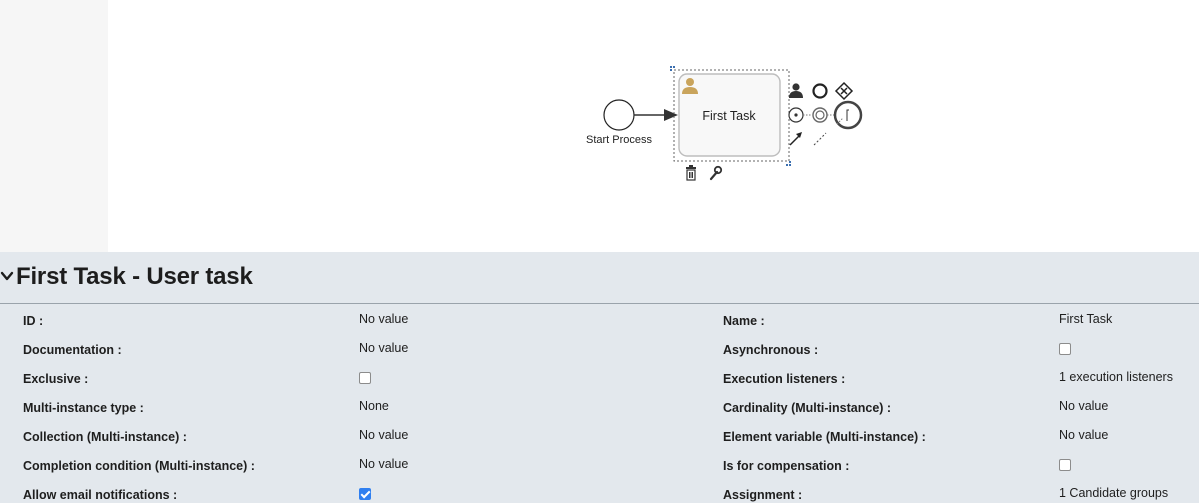  Describe the element at coordinates (1065, 465) in the screenshot. I see `compensation-checkbox` at that location.